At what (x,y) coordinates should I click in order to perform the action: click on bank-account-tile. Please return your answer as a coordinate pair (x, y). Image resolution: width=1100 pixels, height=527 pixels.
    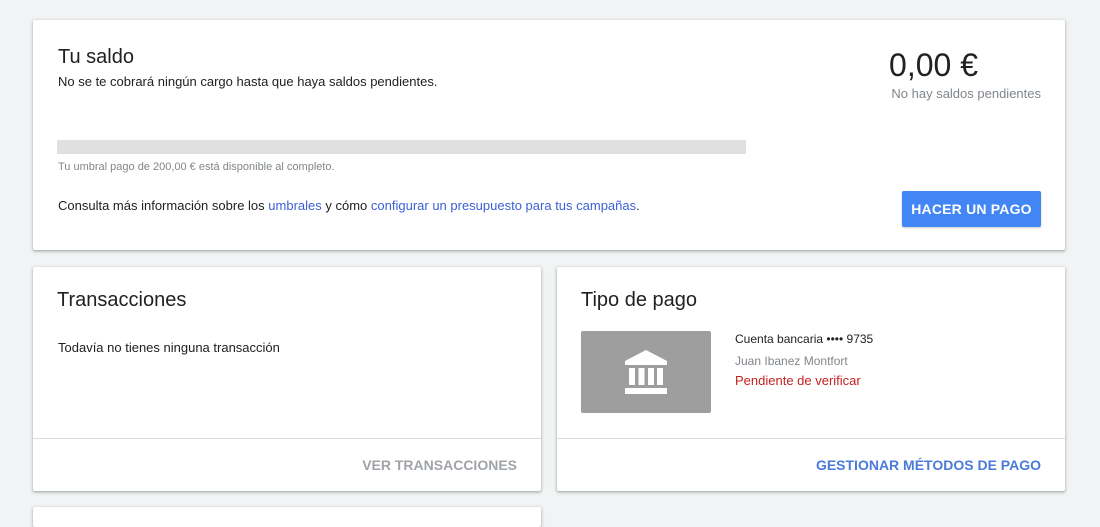
    Looking at the image, I should click on (646, 372).